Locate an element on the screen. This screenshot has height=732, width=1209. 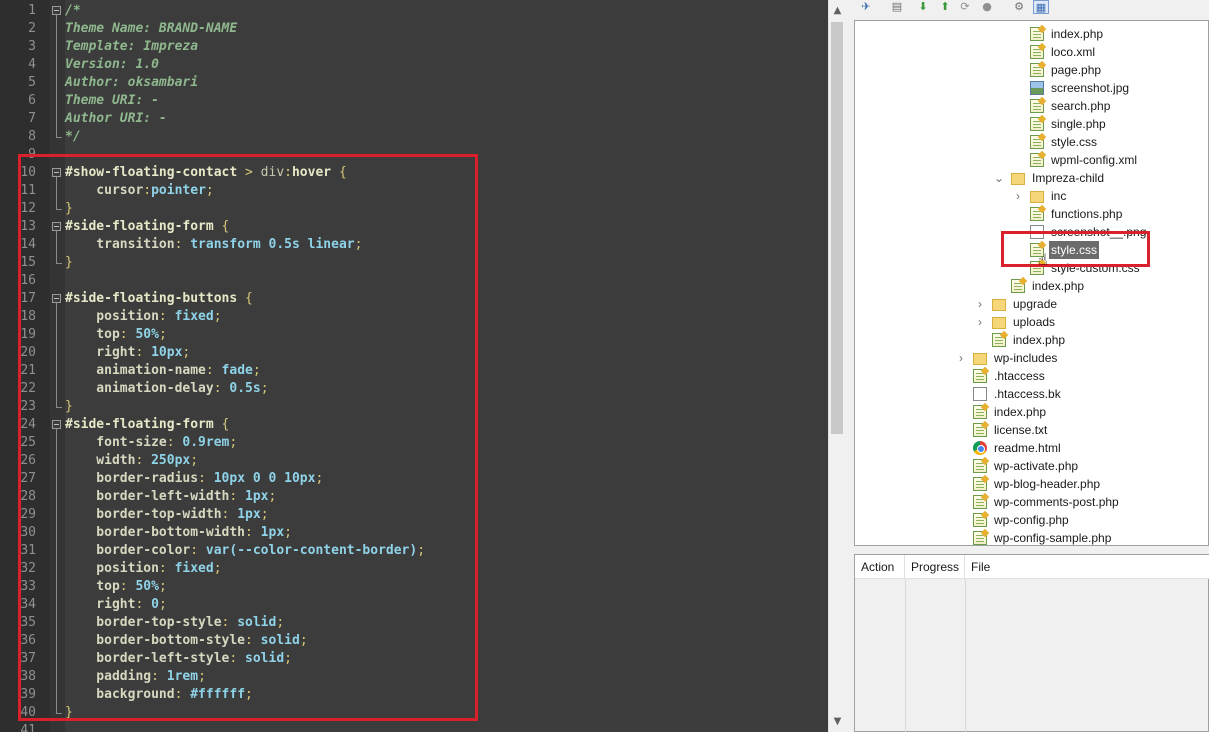
code-token: 1px is located at coordinates (272, 532).